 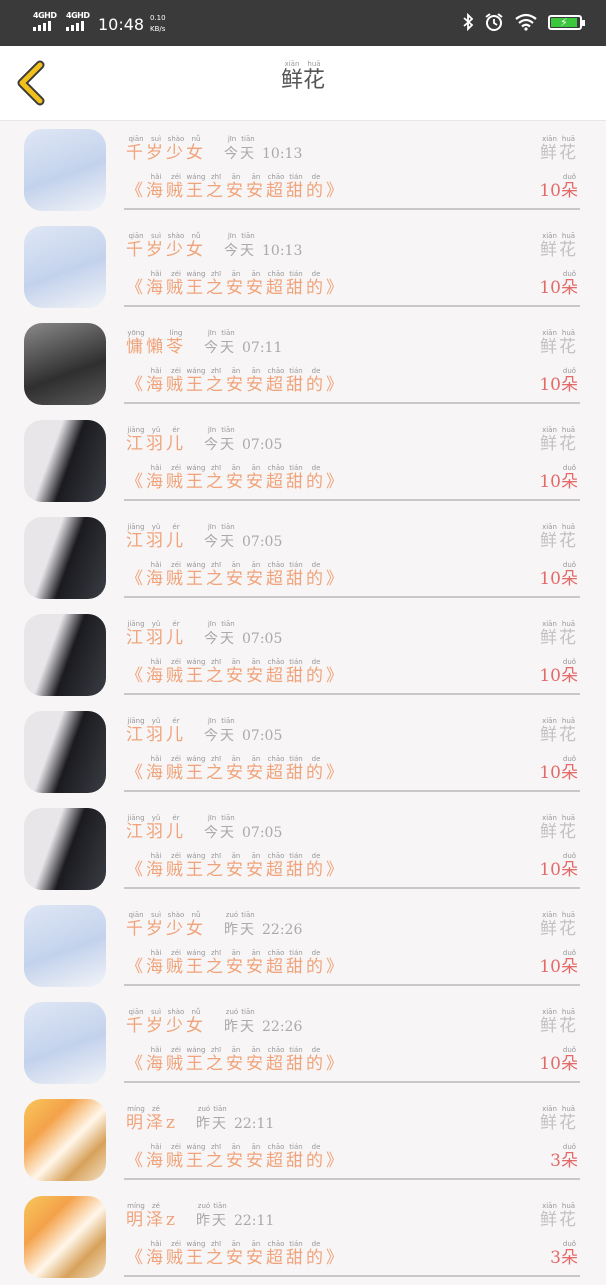 I want to click on sender-name: 江jiāng羽yǔ儿ér 今jīn天tiān 07:05, so click(x=204, y=731).